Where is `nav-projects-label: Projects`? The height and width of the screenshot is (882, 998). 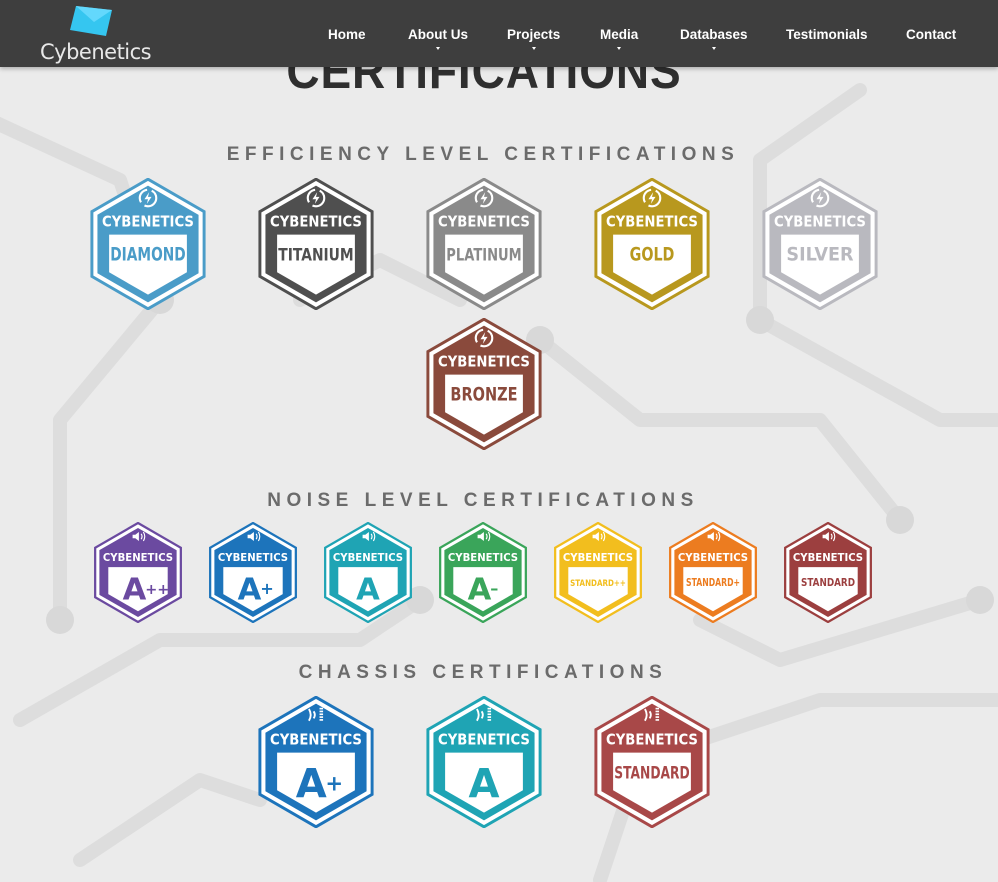
nav-projects-label: Projects is located at coordinates (534, 34).